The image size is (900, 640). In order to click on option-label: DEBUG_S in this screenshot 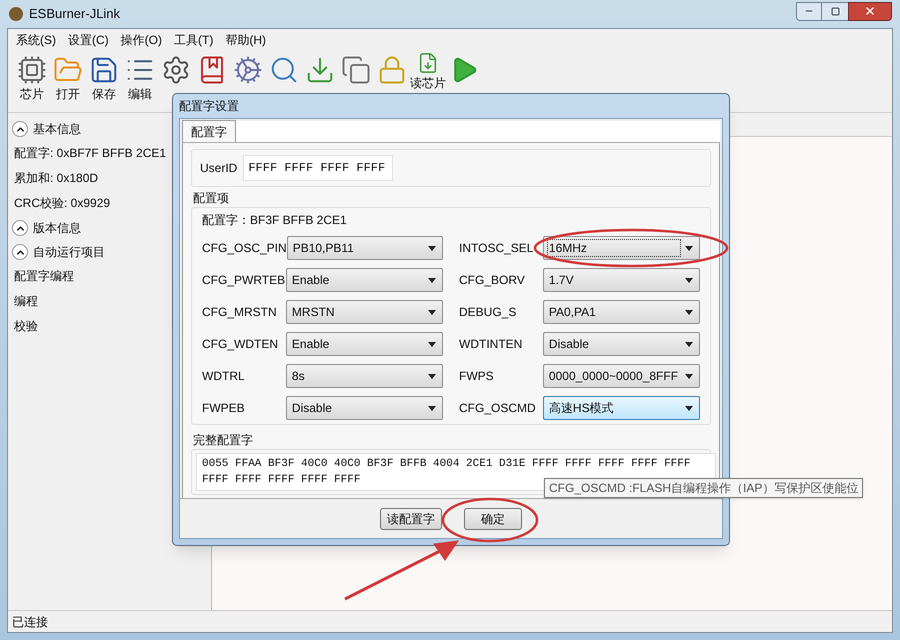, I will do `click(488, 312)`.